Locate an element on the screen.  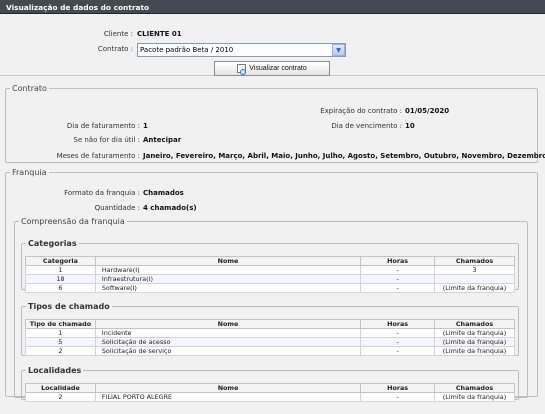
compreensao-legend: Compreensão da franquia is located at coordinates (73, 221).